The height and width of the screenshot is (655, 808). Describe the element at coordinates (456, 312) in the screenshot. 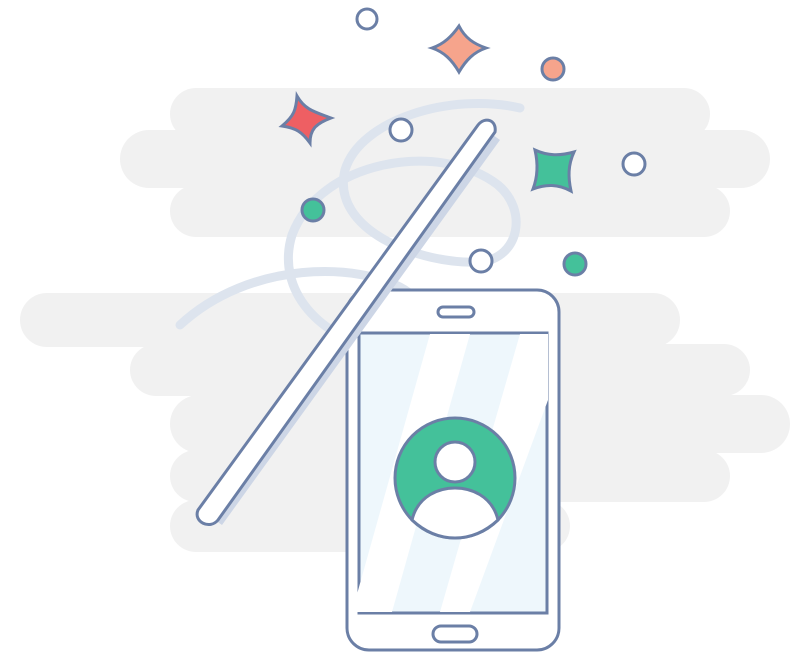

I see `phone-speaker` at that location.